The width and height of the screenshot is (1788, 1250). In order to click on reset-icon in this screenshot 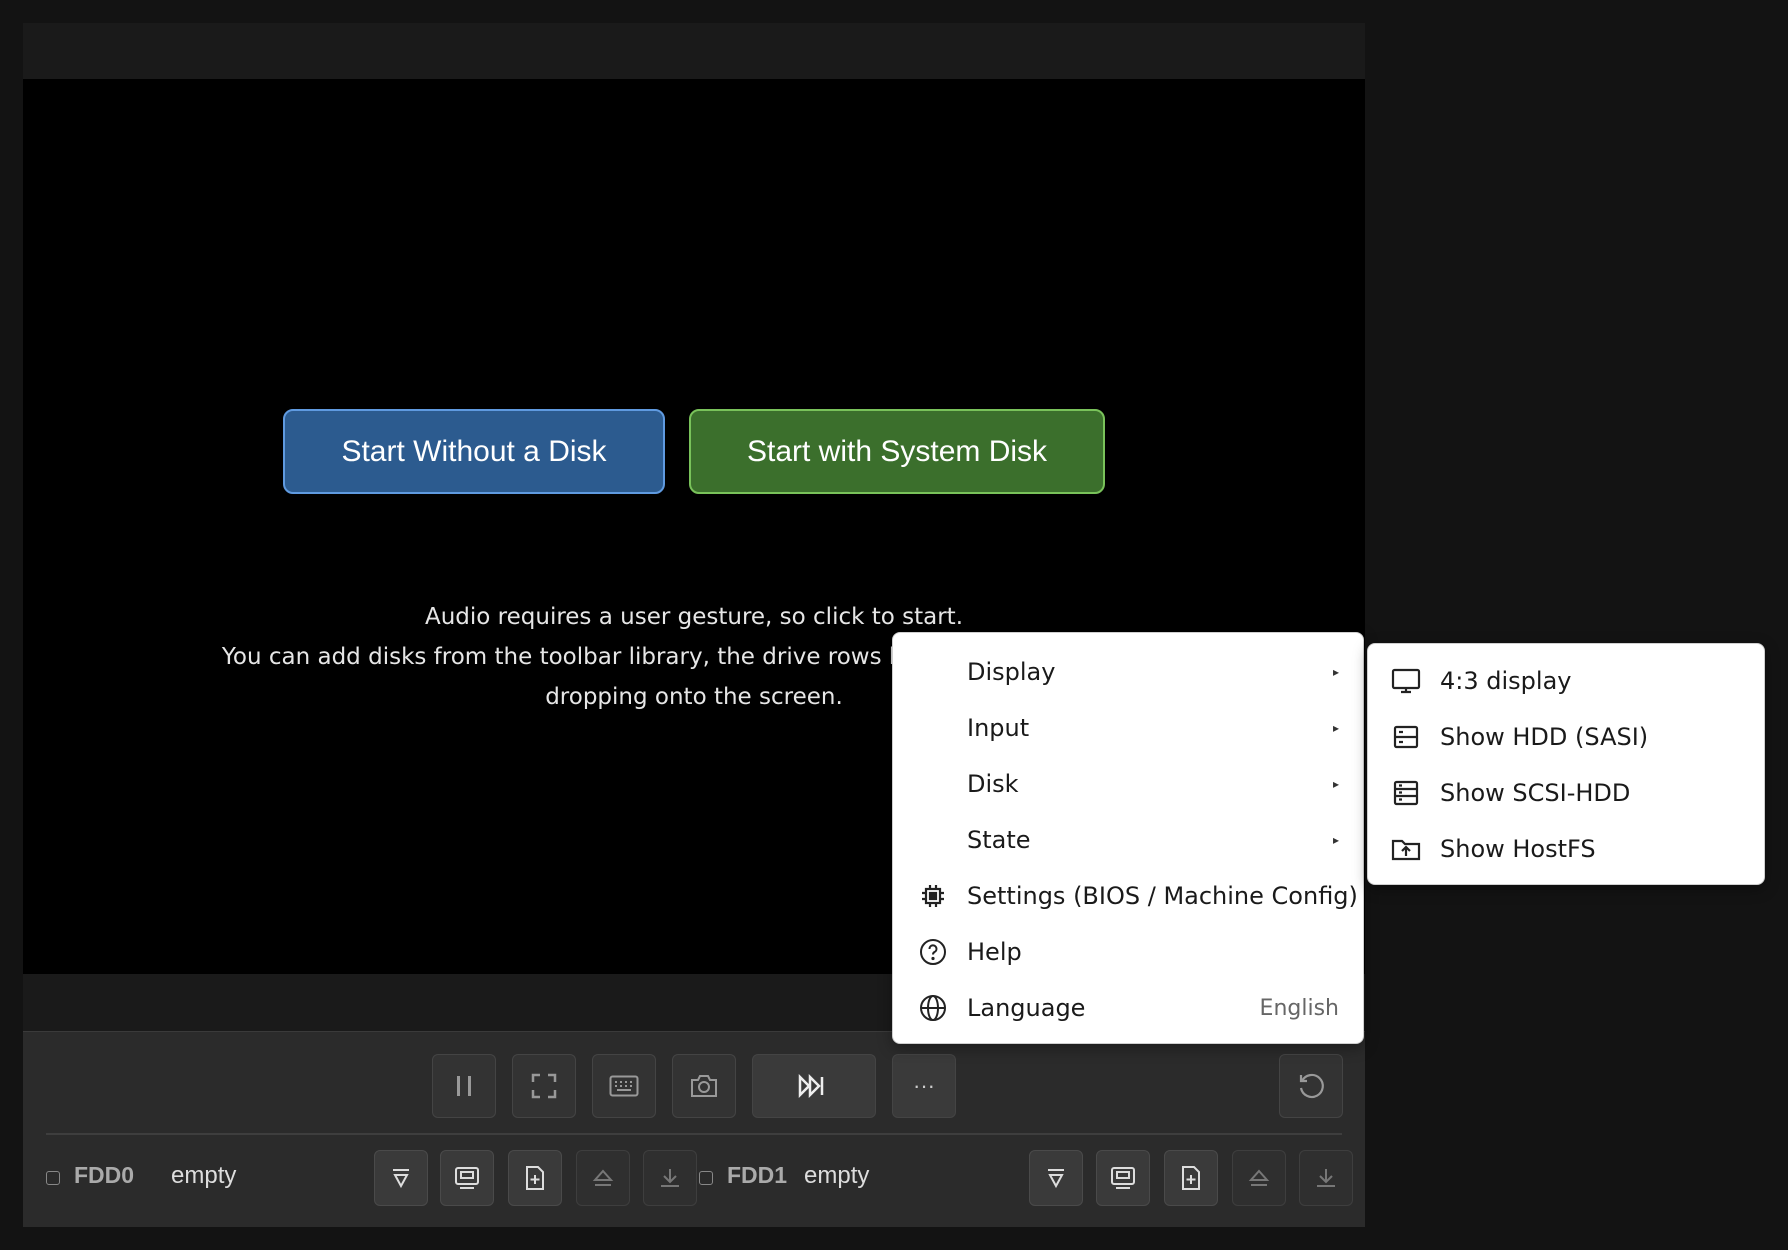, I will do `click(1311, 1086)`.